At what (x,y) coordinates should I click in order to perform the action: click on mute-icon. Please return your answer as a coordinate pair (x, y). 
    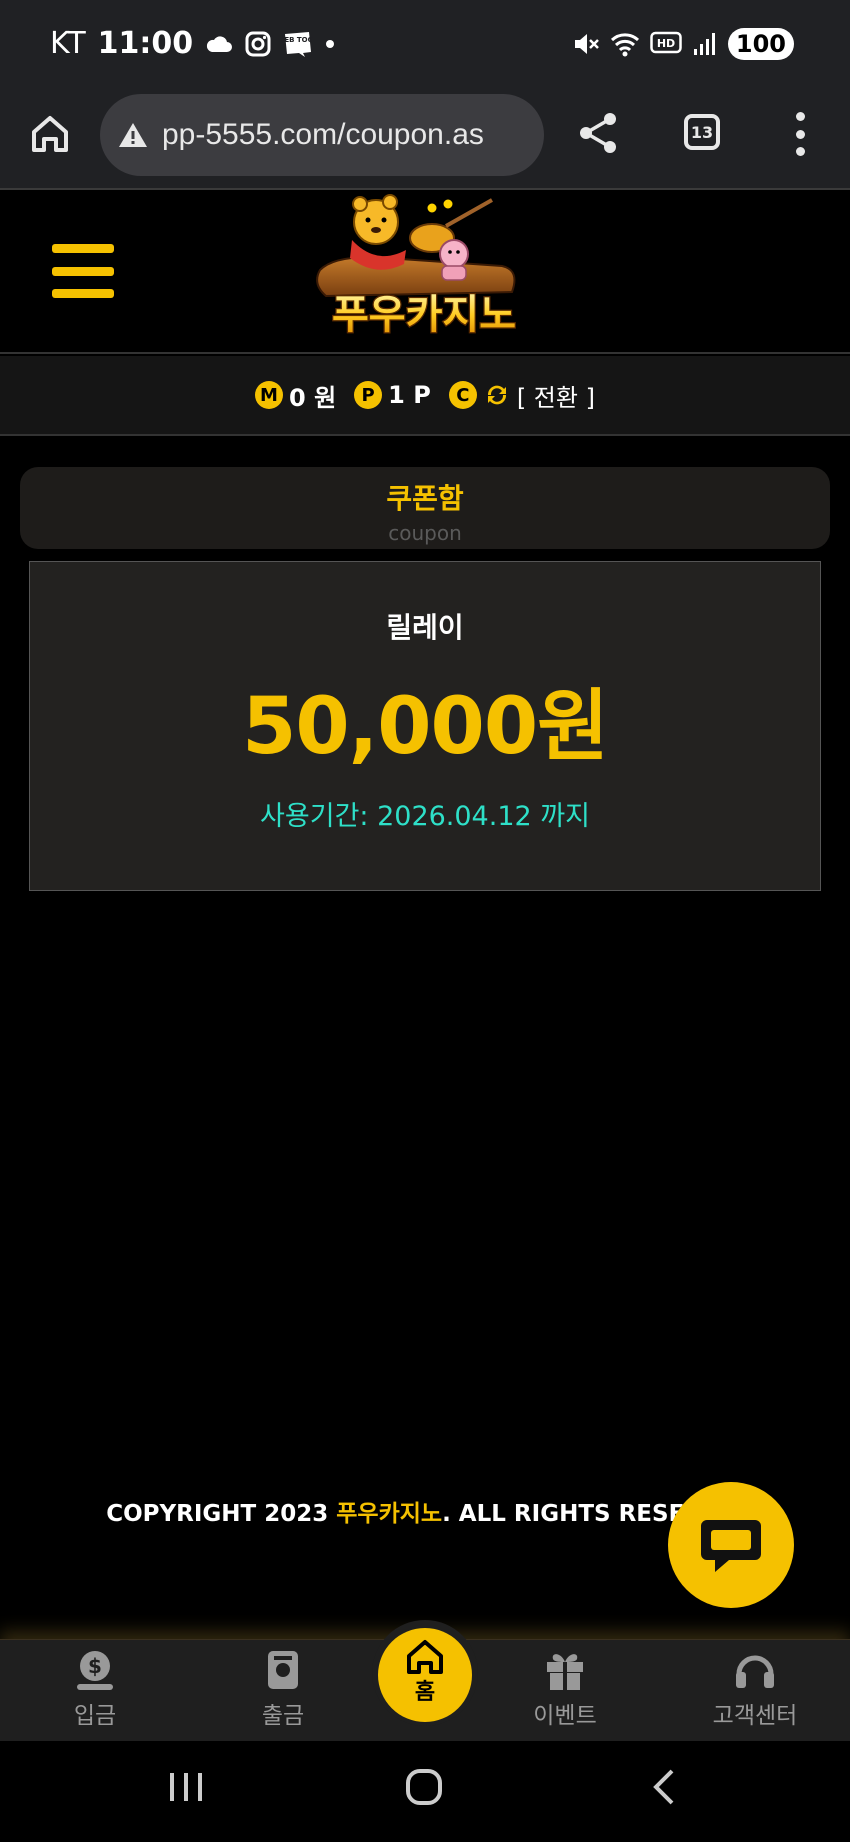
    Looking at the image, I should click on (586, 44).